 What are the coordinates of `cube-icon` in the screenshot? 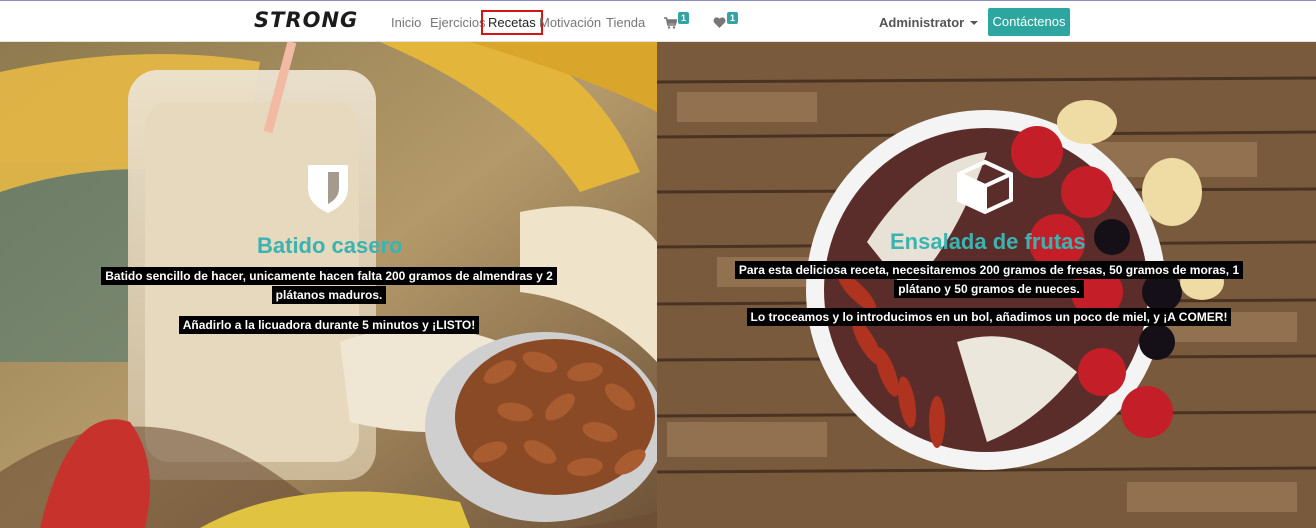 It's located at (985, 187).